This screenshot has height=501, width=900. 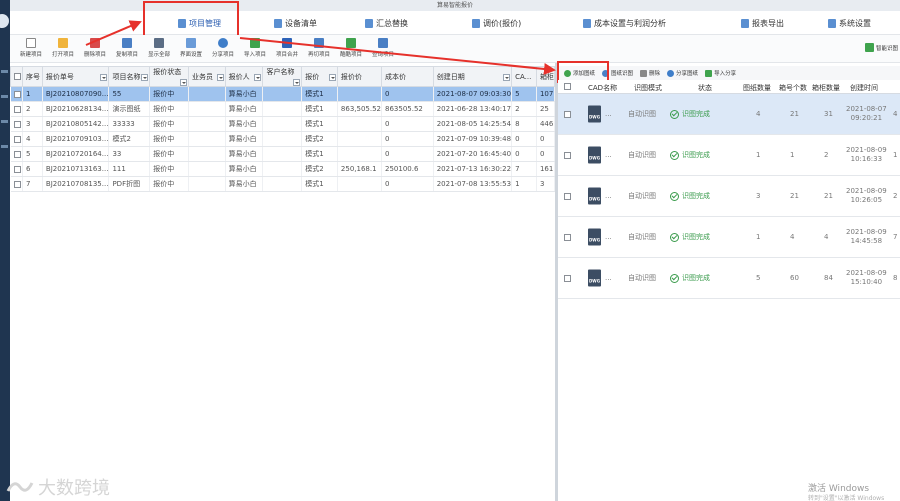 I want to click on import-project-button: 导入项目, so click(x=255, y=48).